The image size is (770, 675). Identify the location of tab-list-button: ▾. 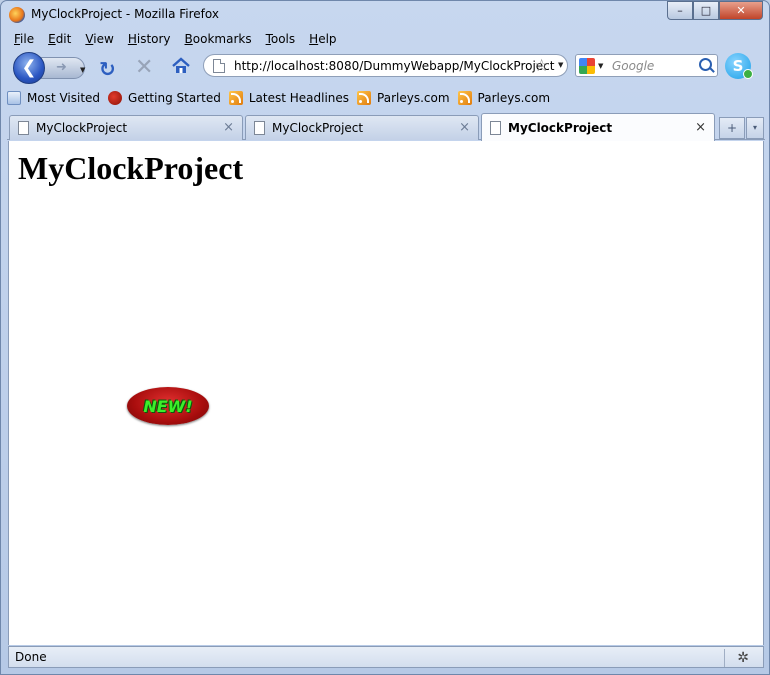
(755, 128).